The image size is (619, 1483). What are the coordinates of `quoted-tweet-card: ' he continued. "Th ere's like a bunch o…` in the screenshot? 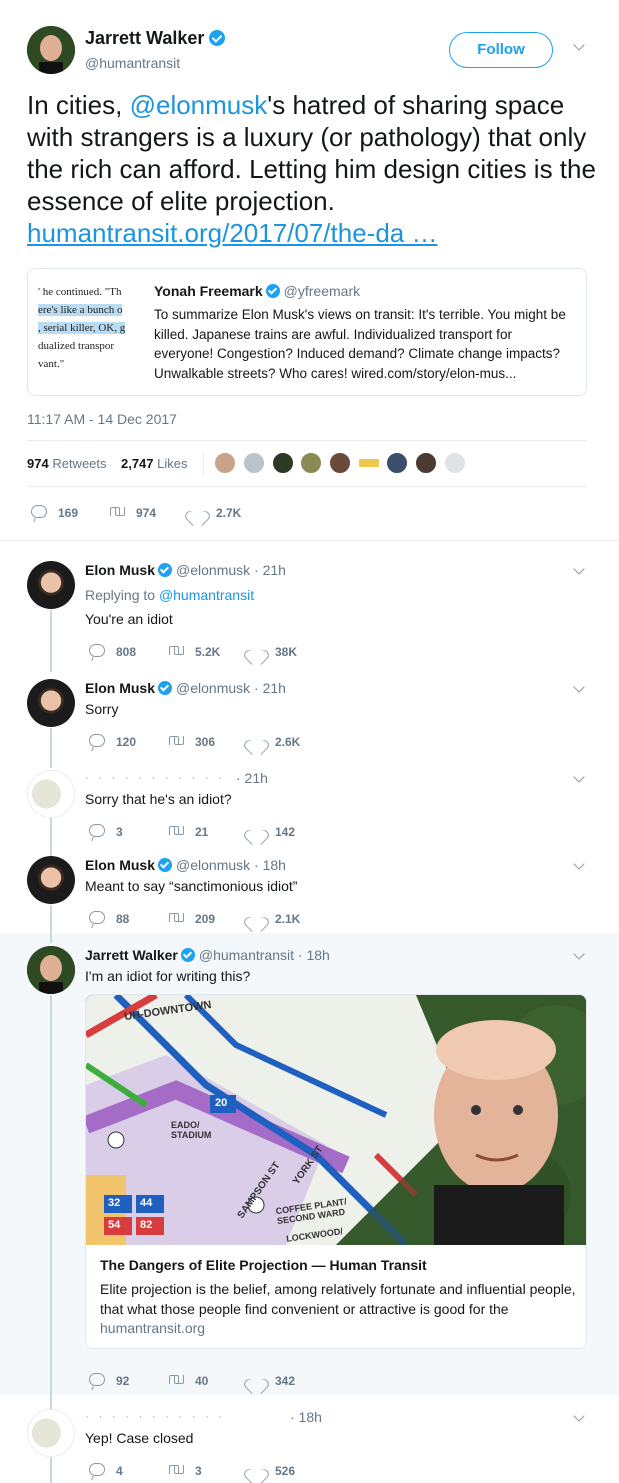 It's located at (307, 332).